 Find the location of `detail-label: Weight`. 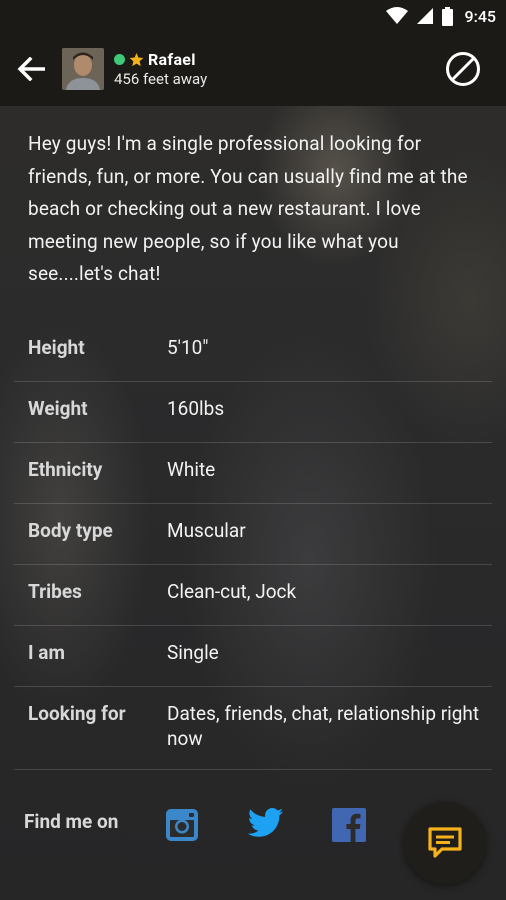

detail-label: Weight is located at coordinates (58, 408).